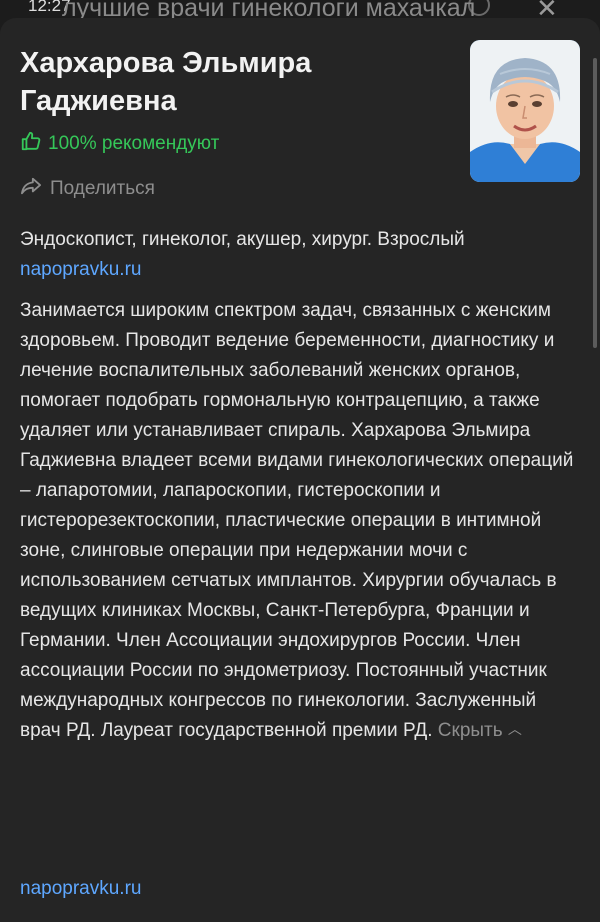 Image resolution: width=600 pixels, height=922 pixels. Describe the element at coordinates (525, 111) in the screenshot. I see `doctor-photo` at that location.